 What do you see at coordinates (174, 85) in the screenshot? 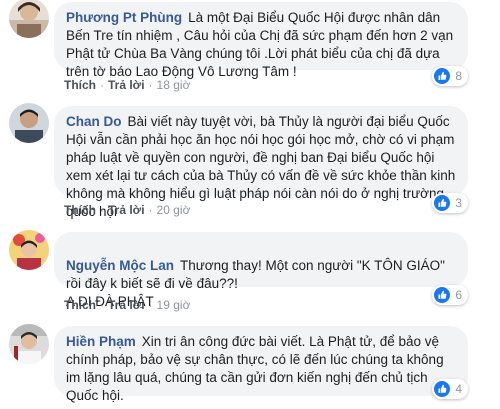
I see `comment-time: 18 giờ` at bounding box center [174, 85].